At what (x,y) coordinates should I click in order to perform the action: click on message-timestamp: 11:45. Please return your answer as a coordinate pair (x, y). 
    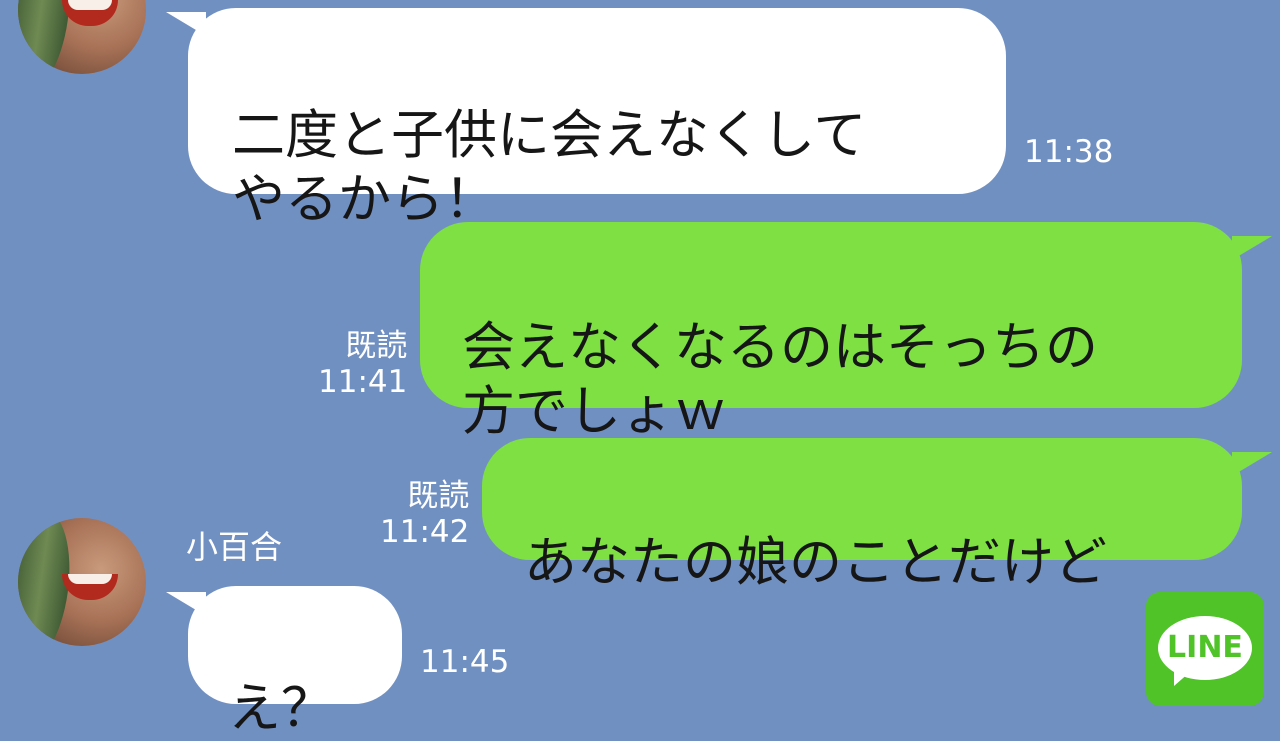
    Looking at the image, I should click on (465, 662).